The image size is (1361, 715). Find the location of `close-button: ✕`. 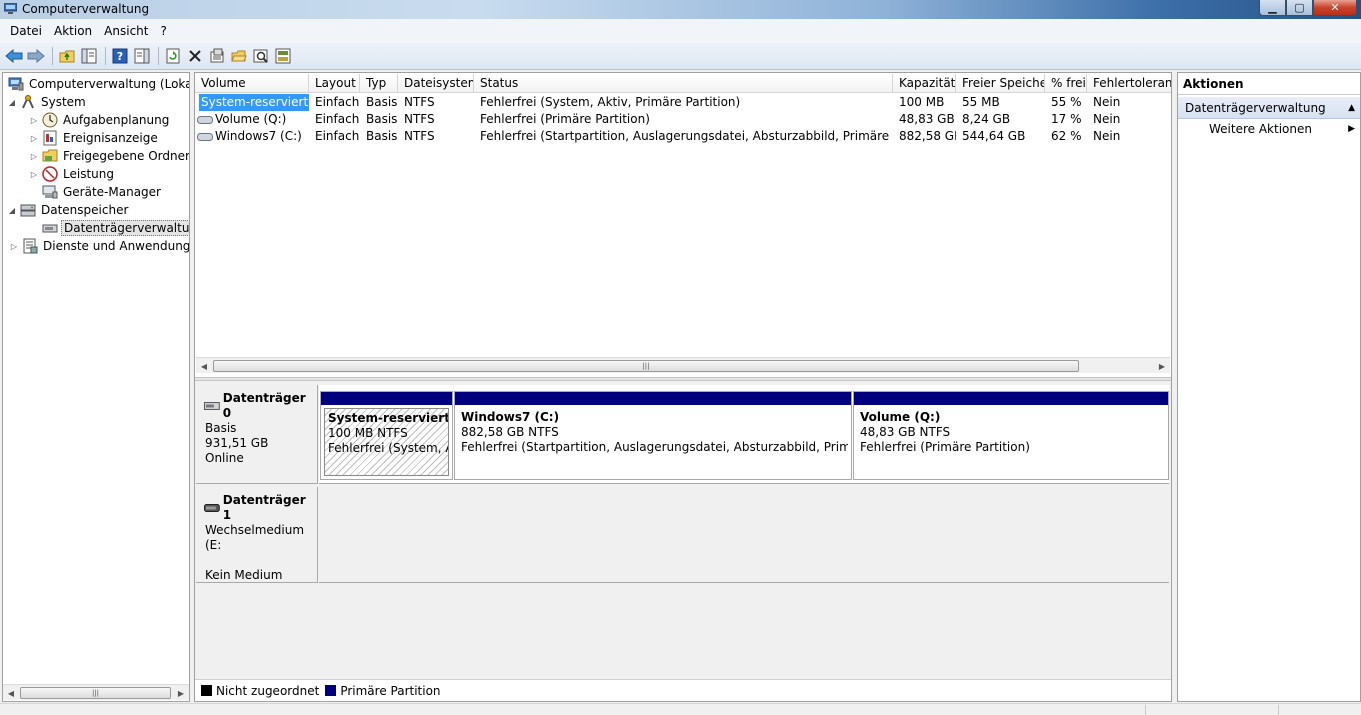

close-button: ✕ is located at coordinates (1335, 8).